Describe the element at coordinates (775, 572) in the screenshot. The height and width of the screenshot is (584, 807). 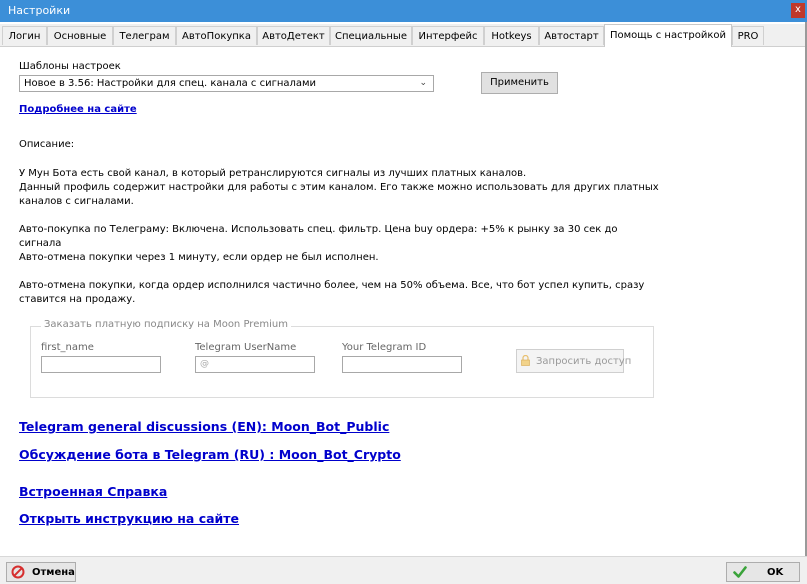
I see `ok-label: OK` at that location.